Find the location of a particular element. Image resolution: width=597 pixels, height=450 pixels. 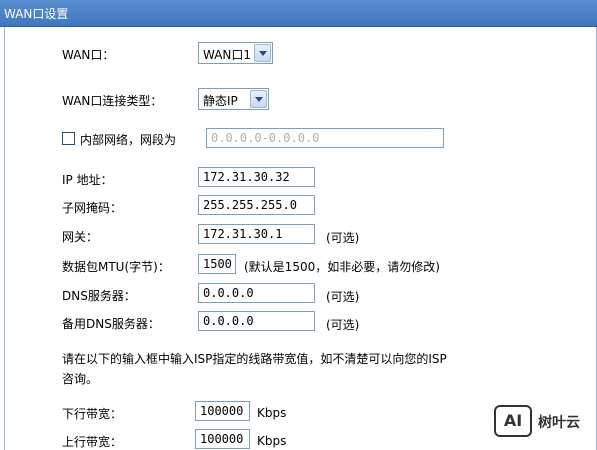

uplink-unit: Kbps is located at coordinates (272, 441).